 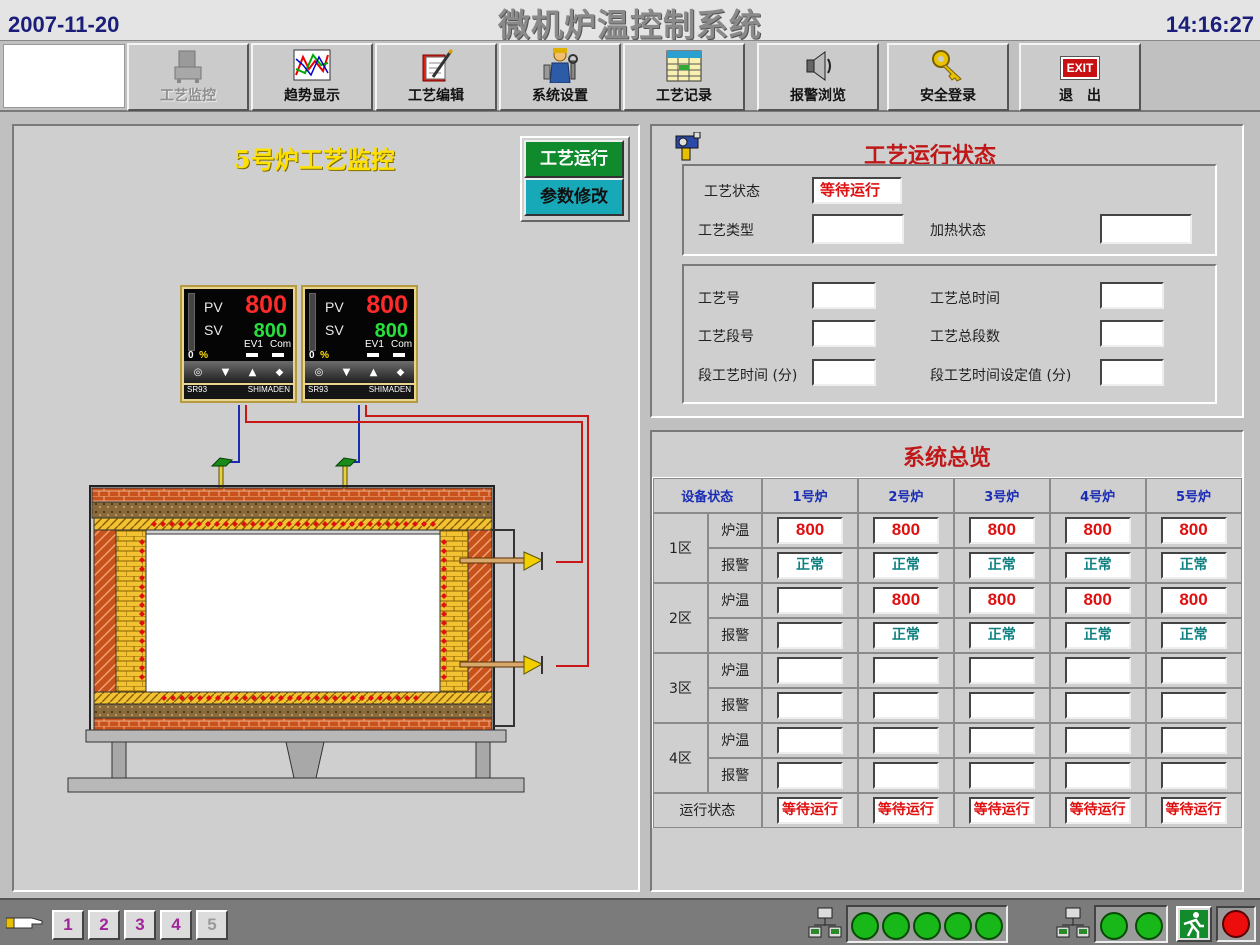 I want to click on table-row: 报警 正常 正常 正常 正常, so click(x=947, y=635).